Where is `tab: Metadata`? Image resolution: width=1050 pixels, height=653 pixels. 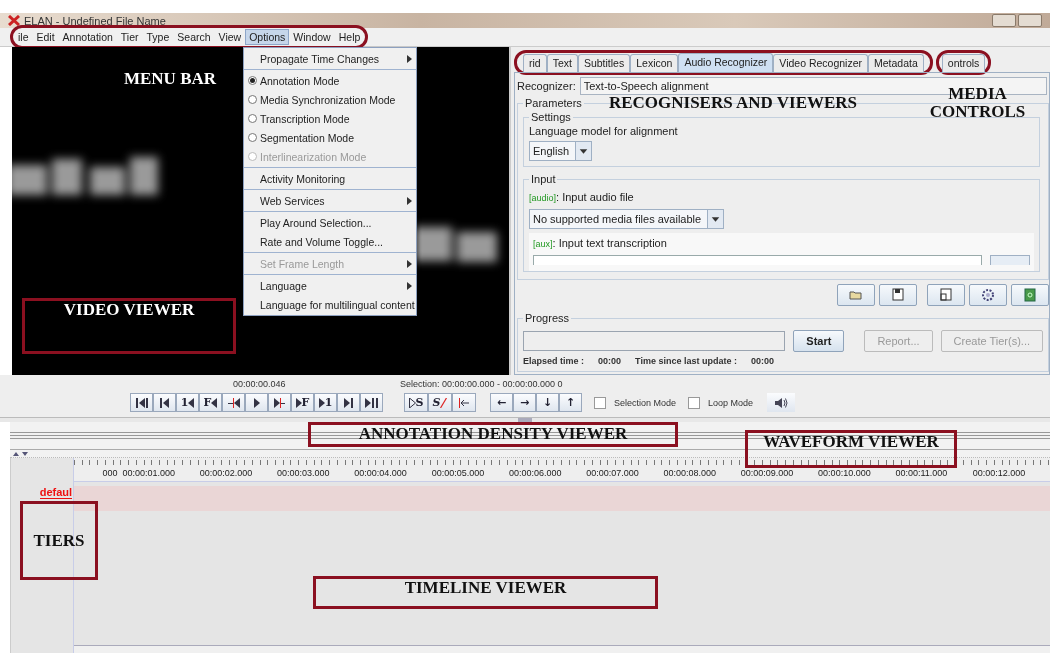
tab: Metadata is located at coordinates (896, 63).